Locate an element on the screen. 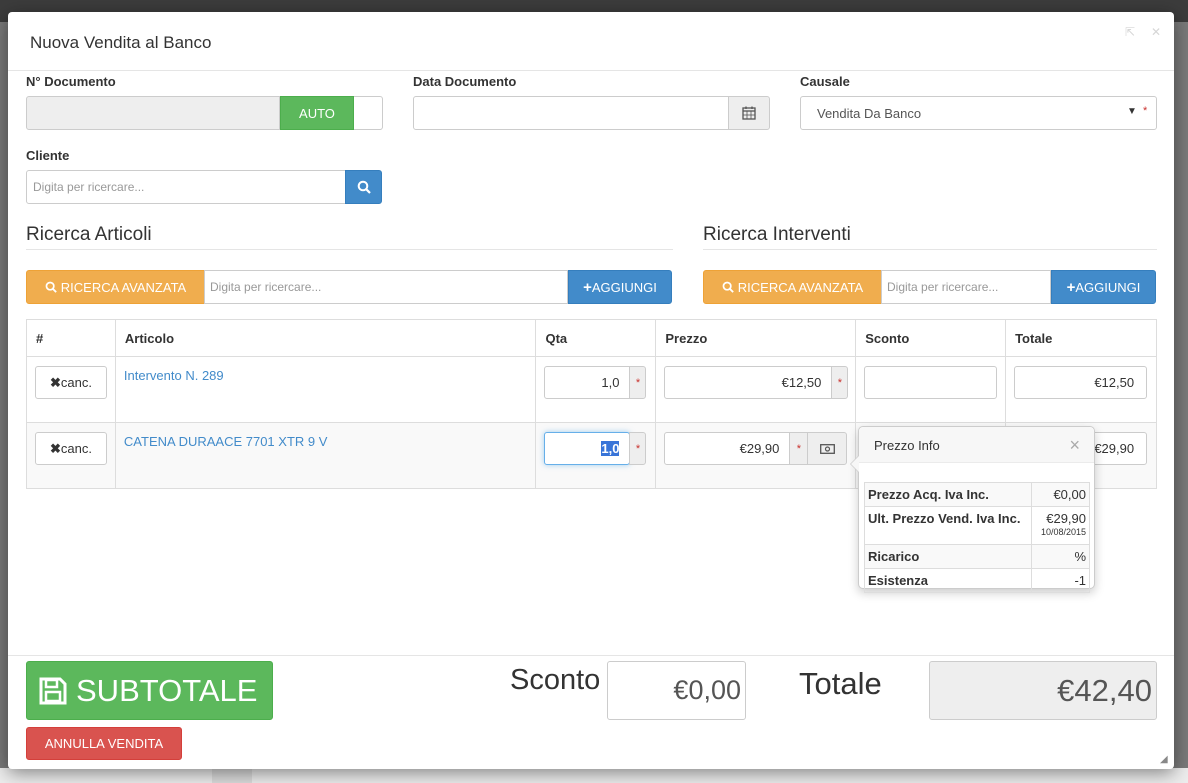 The height and width of the screenshot is (783, 1188). prezzo-input: €12,50 is located at coordinates (748, 382).